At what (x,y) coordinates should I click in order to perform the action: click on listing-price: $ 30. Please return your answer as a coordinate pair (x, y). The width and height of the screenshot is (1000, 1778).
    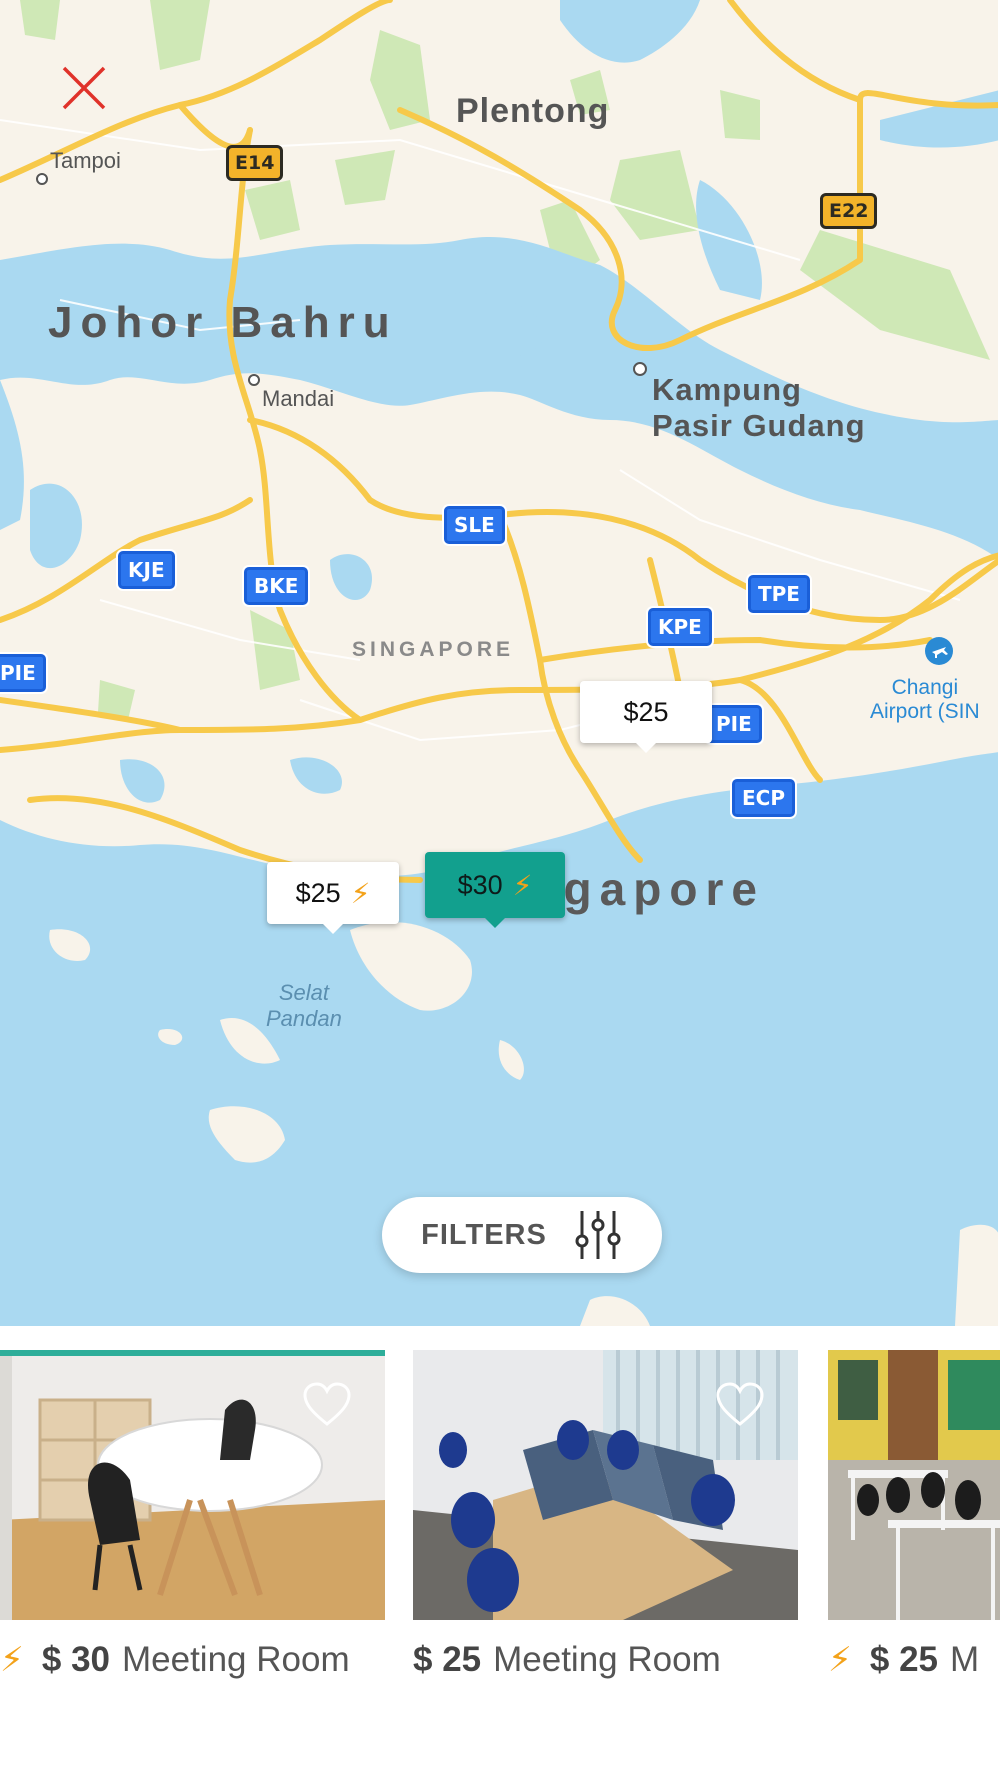
    Looking at the image, I should click on (75, 1659).